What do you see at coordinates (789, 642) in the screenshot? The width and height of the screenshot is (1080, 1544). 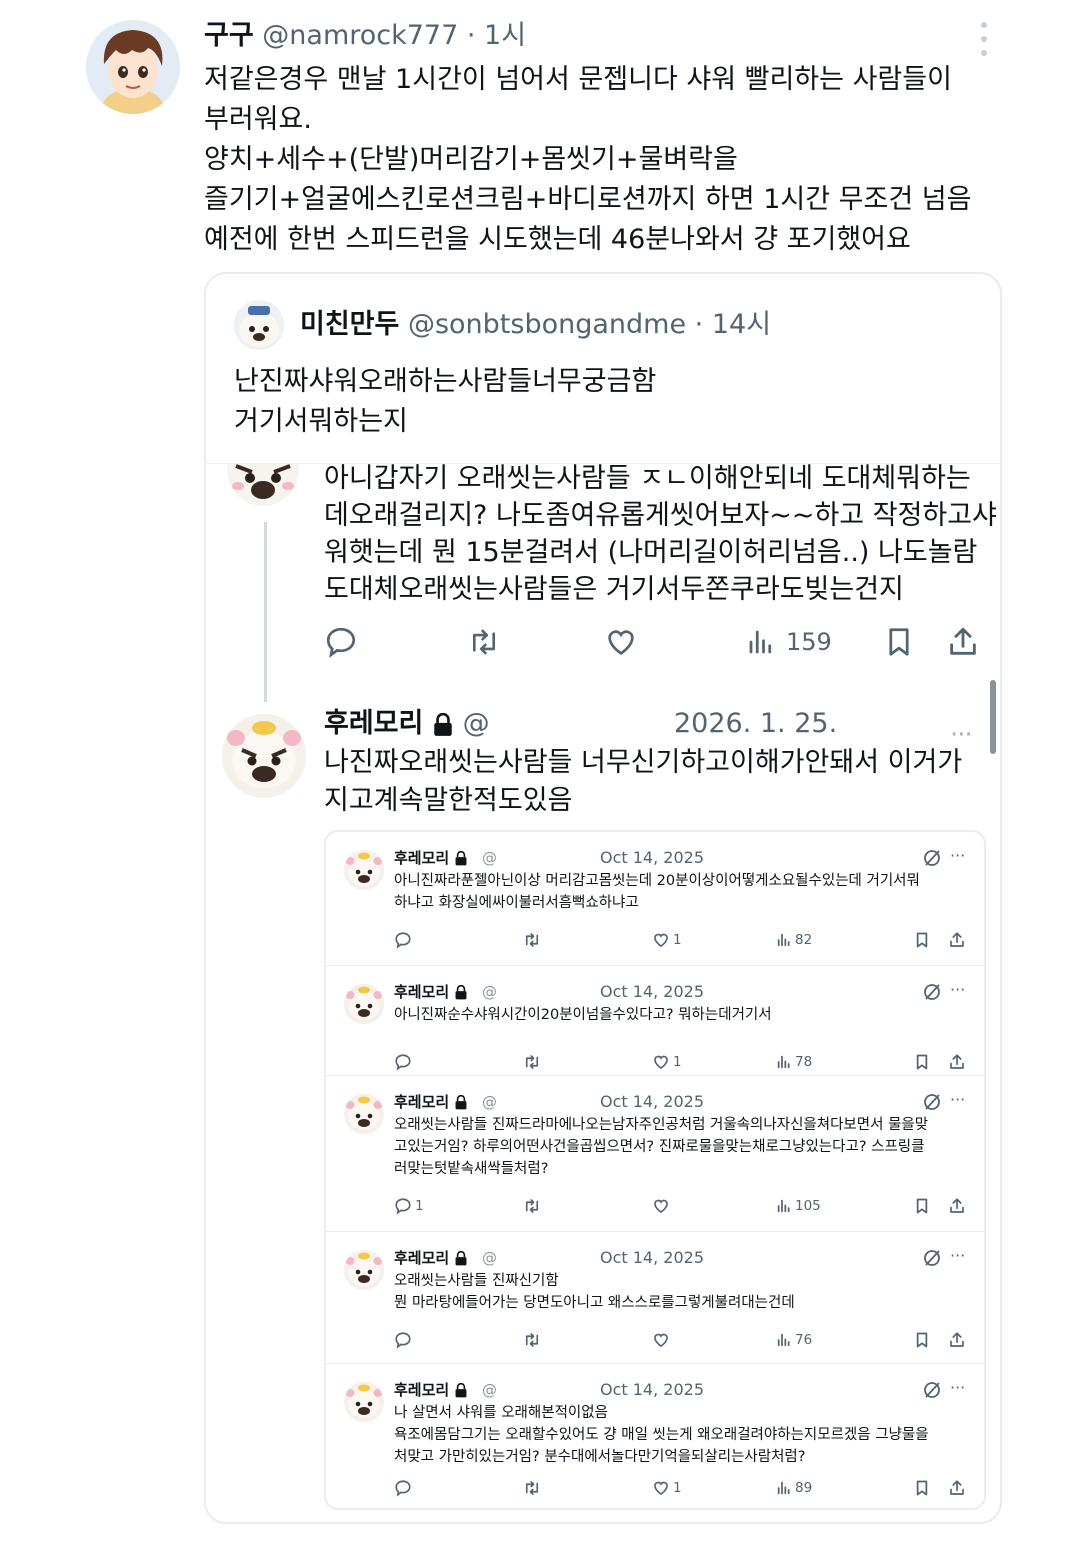 I see `views-button: 159` at bounding box center [789, 642].